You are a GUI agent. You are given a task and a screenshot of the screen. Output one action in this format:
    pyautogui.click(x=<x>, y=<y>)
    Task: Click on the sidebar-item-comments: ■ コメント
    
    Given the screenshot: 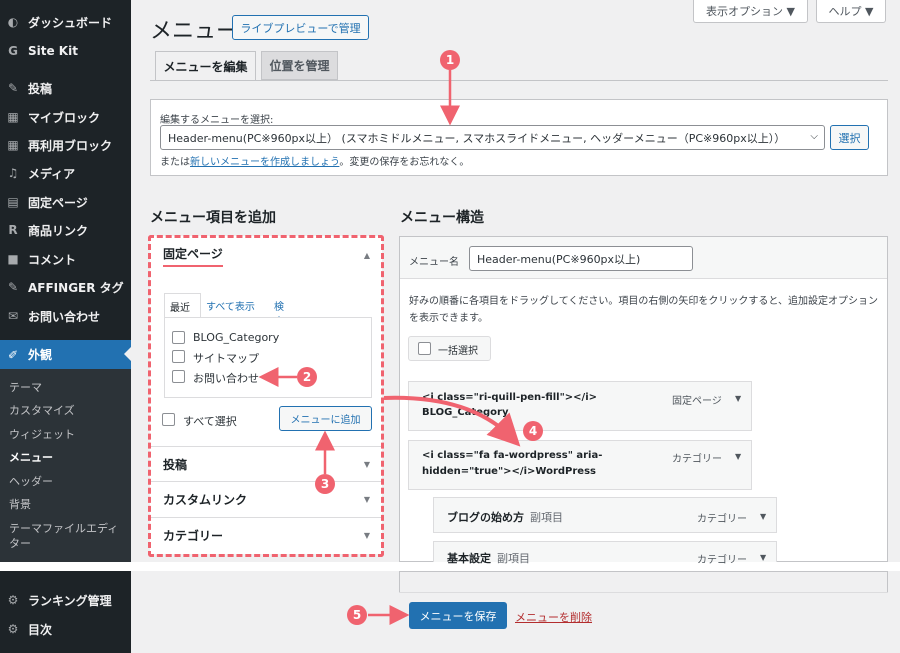 What is the action you would take?
    pyautogui.click(x=65, y=259)
    